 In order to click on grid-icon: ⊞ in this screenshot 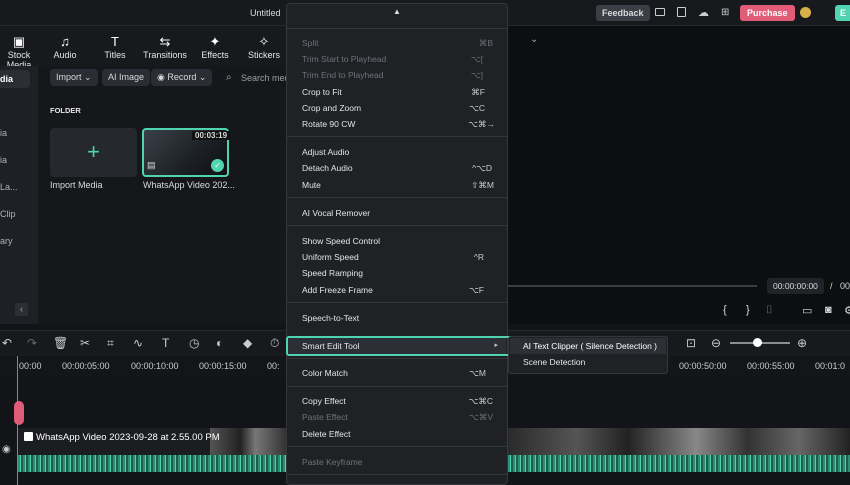, I will do `click(725, 12)`.